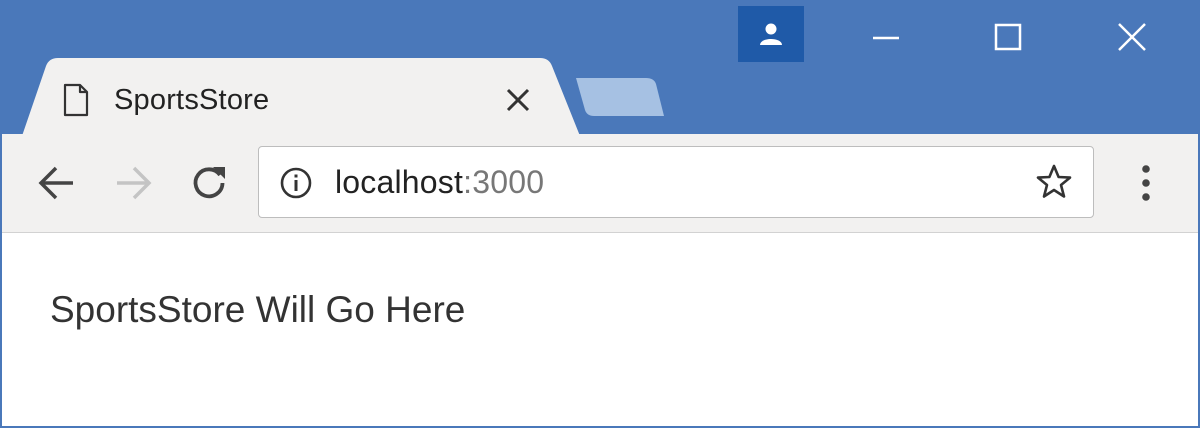 This screenshot has width=1200, height=428. I want to click on page-placeholder-text: SportsStore Will Go Here, so click(258, 309).